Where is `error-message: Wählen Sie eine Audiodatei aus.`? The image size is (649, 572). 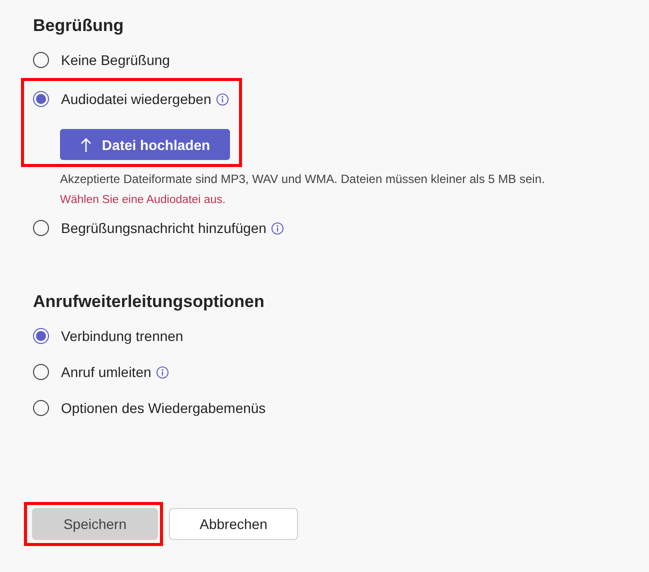 error-message: Wählen Sie eine Audiodatei aus. is located at coordinates (143, 200).